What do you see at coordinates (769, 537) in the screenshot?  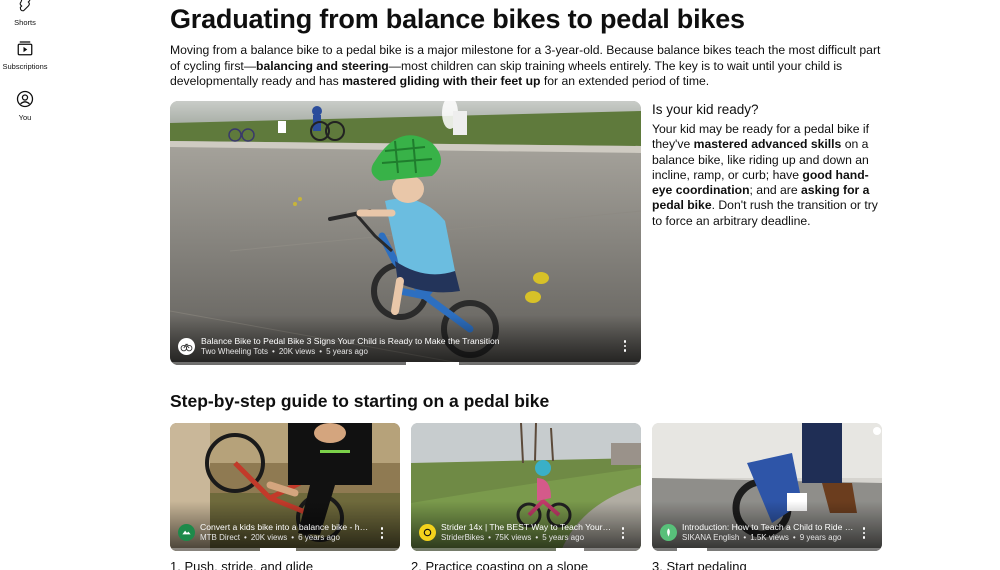 I see `view-count: 1.5K views` at bounding box center [769, 537].